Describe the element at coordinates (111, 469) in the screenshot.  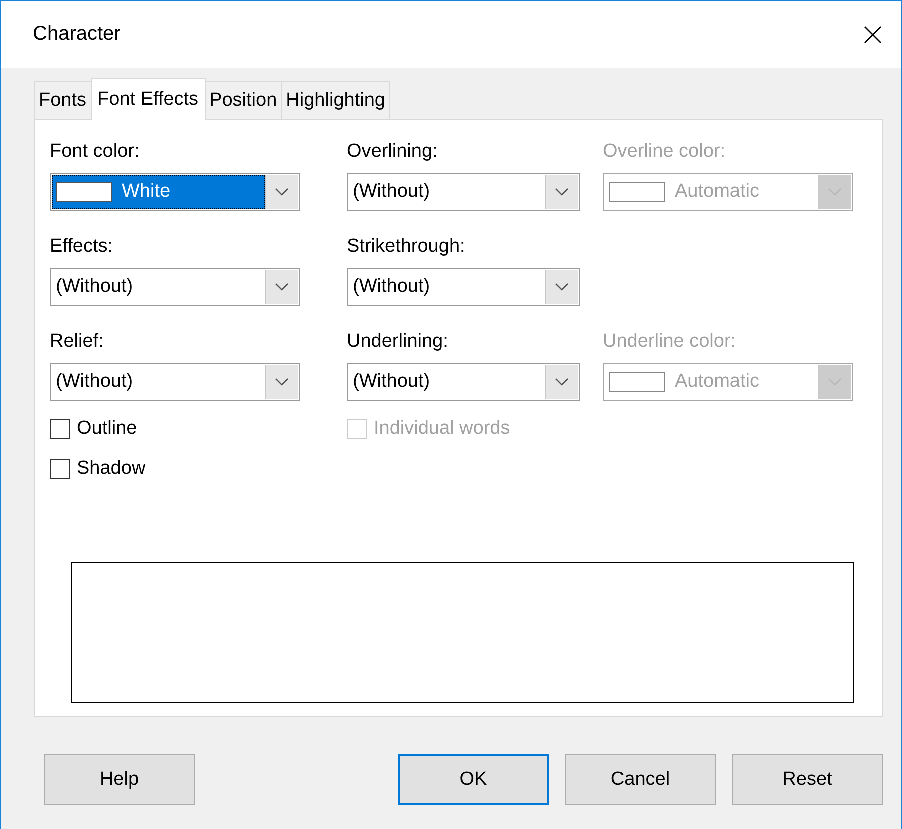
I see `checkbox-label: Shadow` at that location.